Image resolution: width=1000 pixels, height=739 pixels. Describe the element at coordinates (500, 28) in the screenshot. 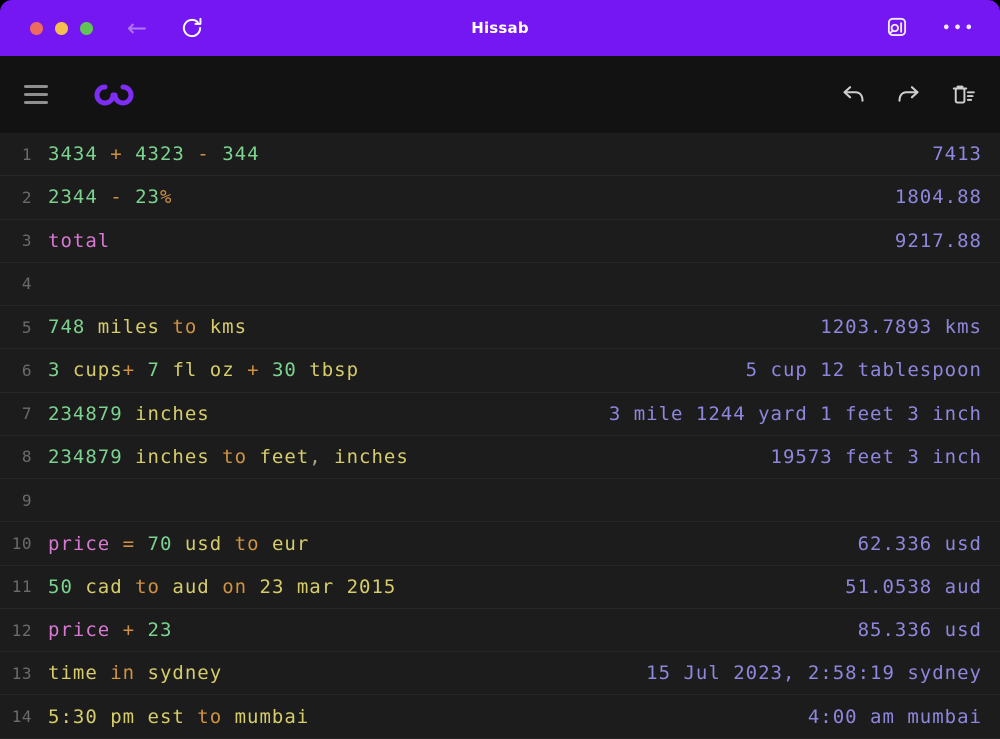

I see `titlebar: ← Hissab •••` at that location.